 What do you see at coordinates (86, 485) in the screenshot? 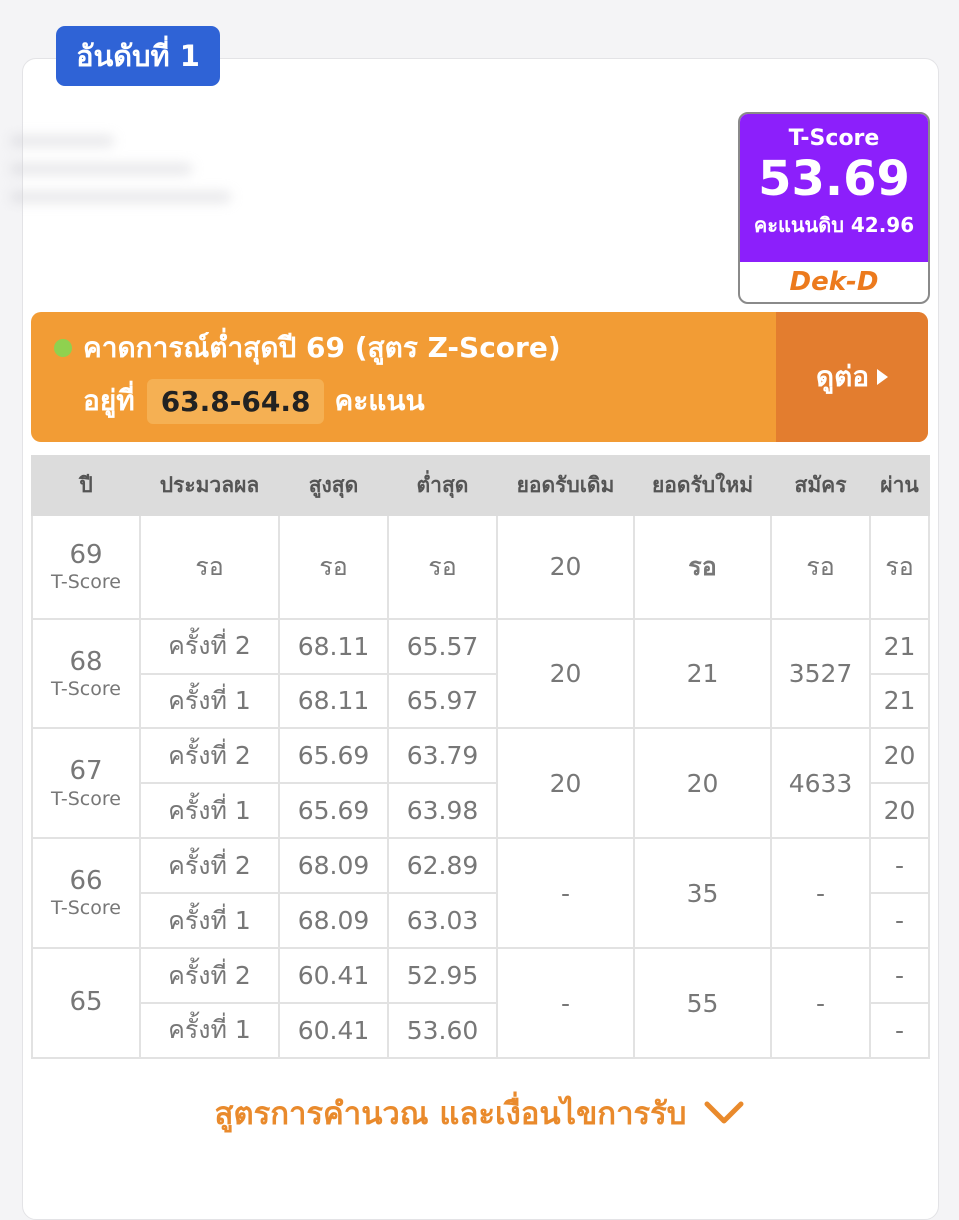
I see `col-header-year: ปี` at bounding box center [86, 485].